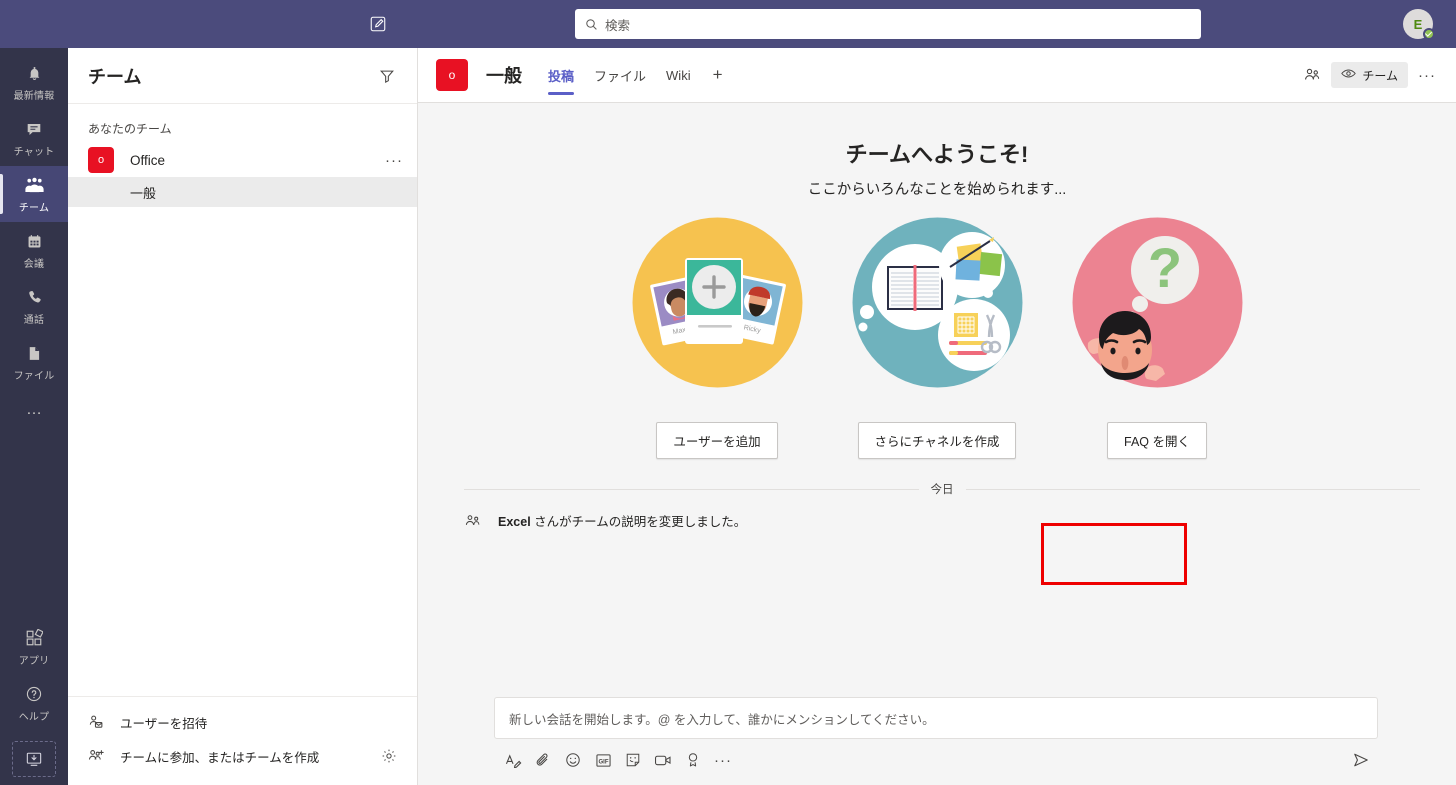 Image resolution: width=1456 pixels, height=785 pixels. I want to click on search-input: 検索, so click(888, 24).